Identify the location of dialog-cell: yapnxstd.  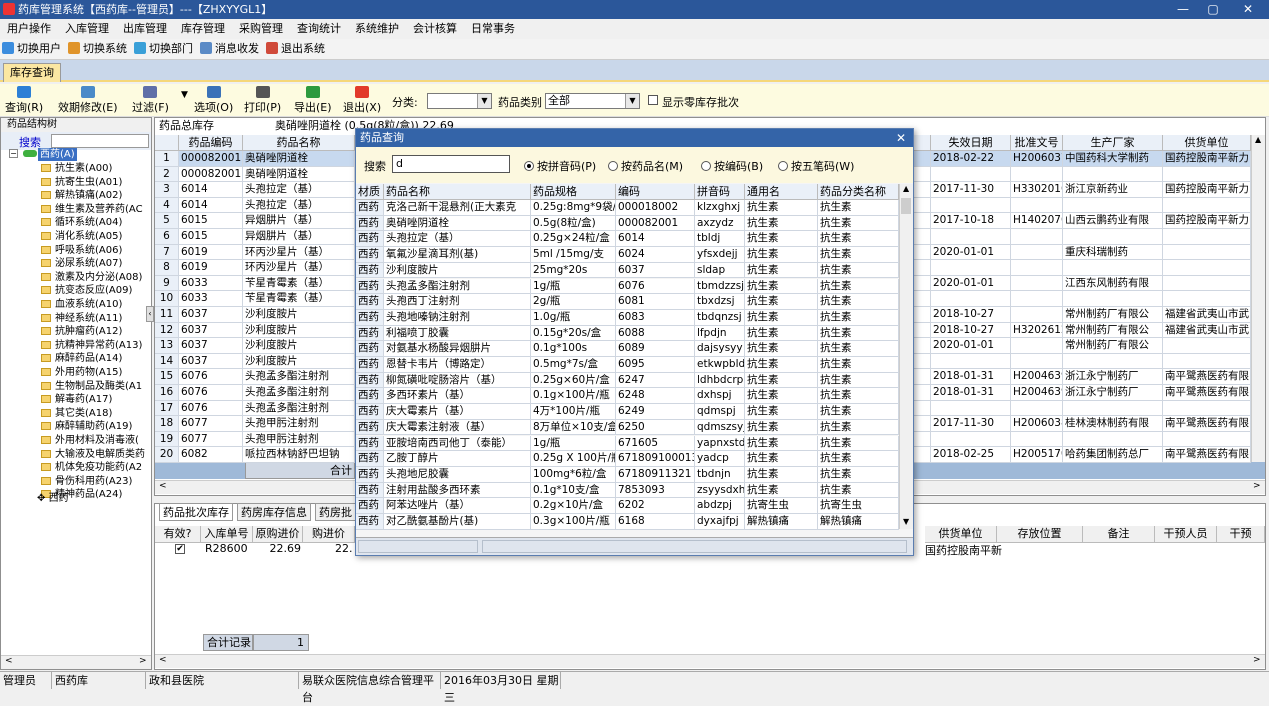
(720, 443).